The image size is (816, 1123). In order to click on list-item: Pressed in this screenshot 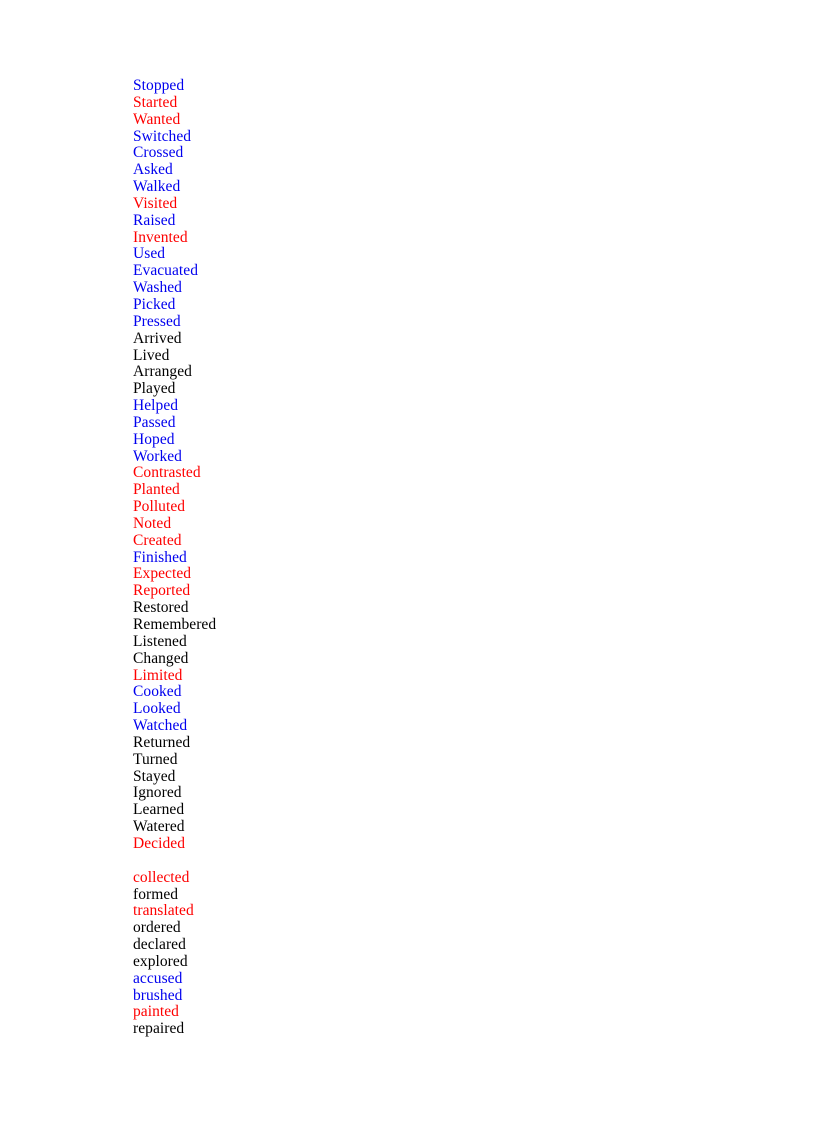, I will do `click(157, 321)`.